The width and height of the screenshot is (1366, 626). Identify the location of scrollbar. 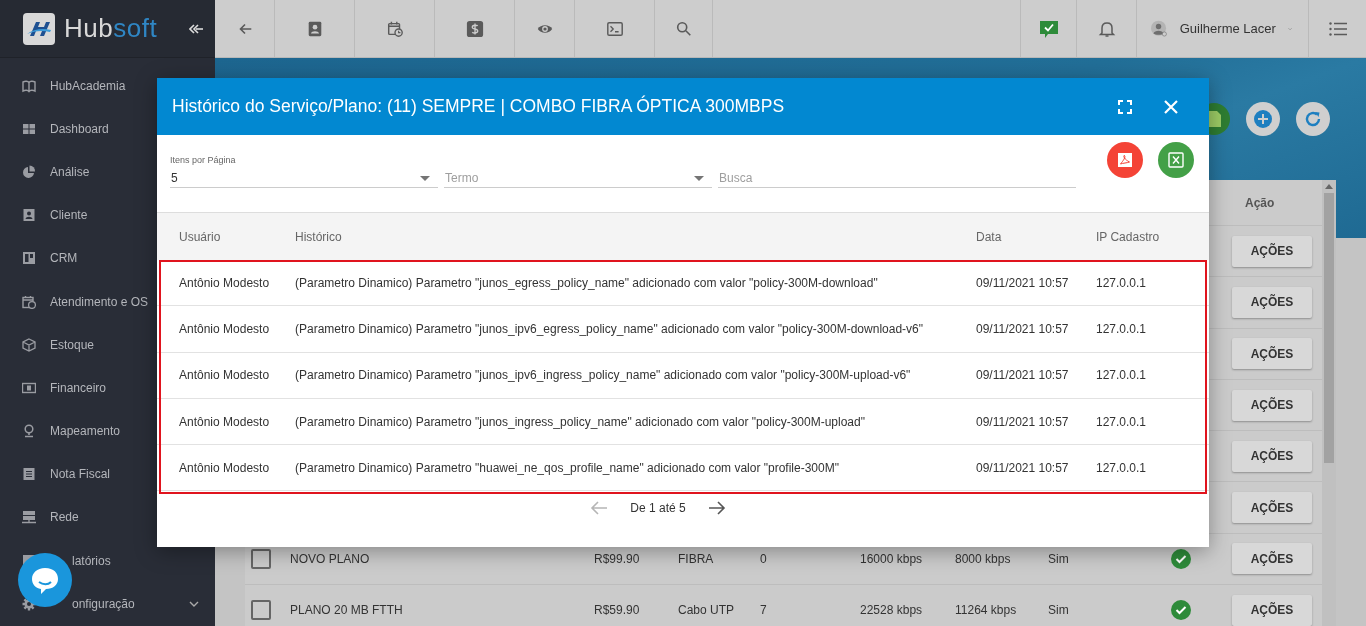
(1329, 403).